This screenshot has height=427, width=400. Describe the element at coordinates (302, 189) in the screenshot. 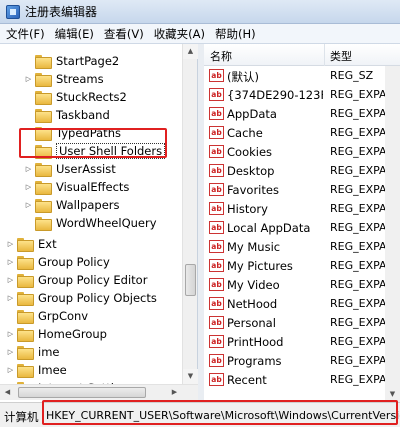

I see `value-row: ab Favorites REG_EXPAND` at that location.